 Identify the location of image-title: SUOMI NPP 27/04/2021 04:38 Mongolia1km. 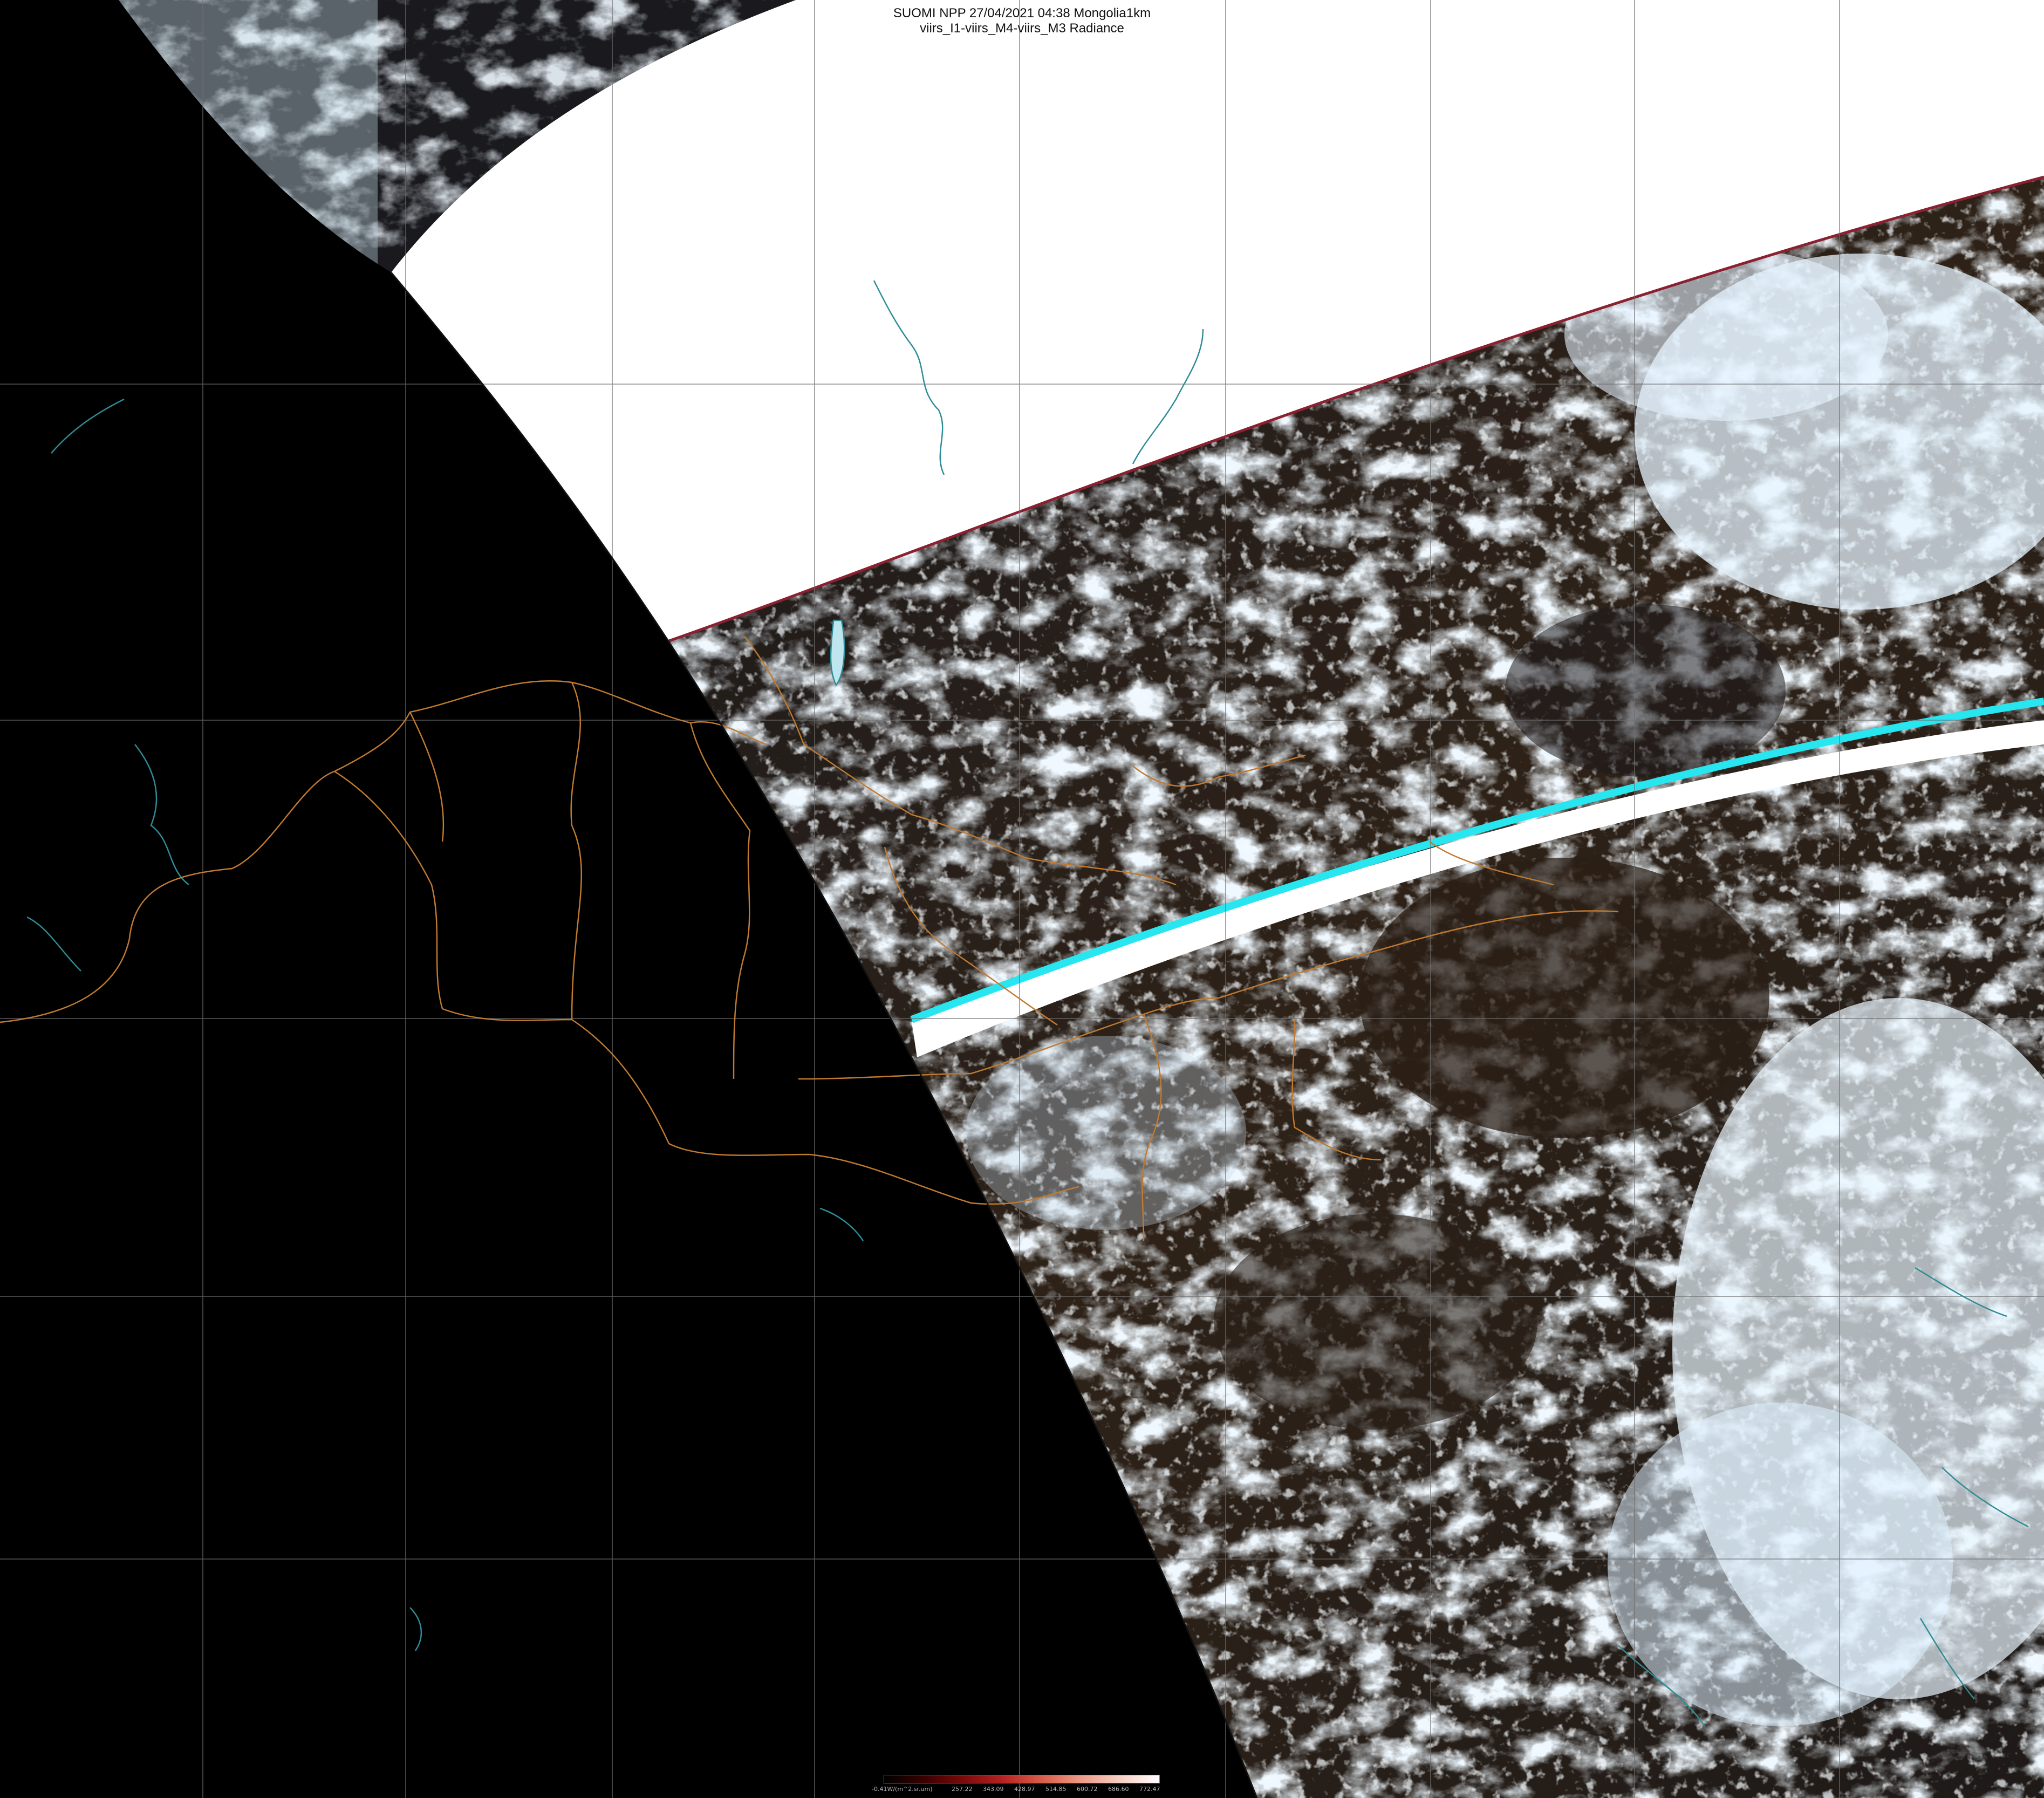
(1022, 13).